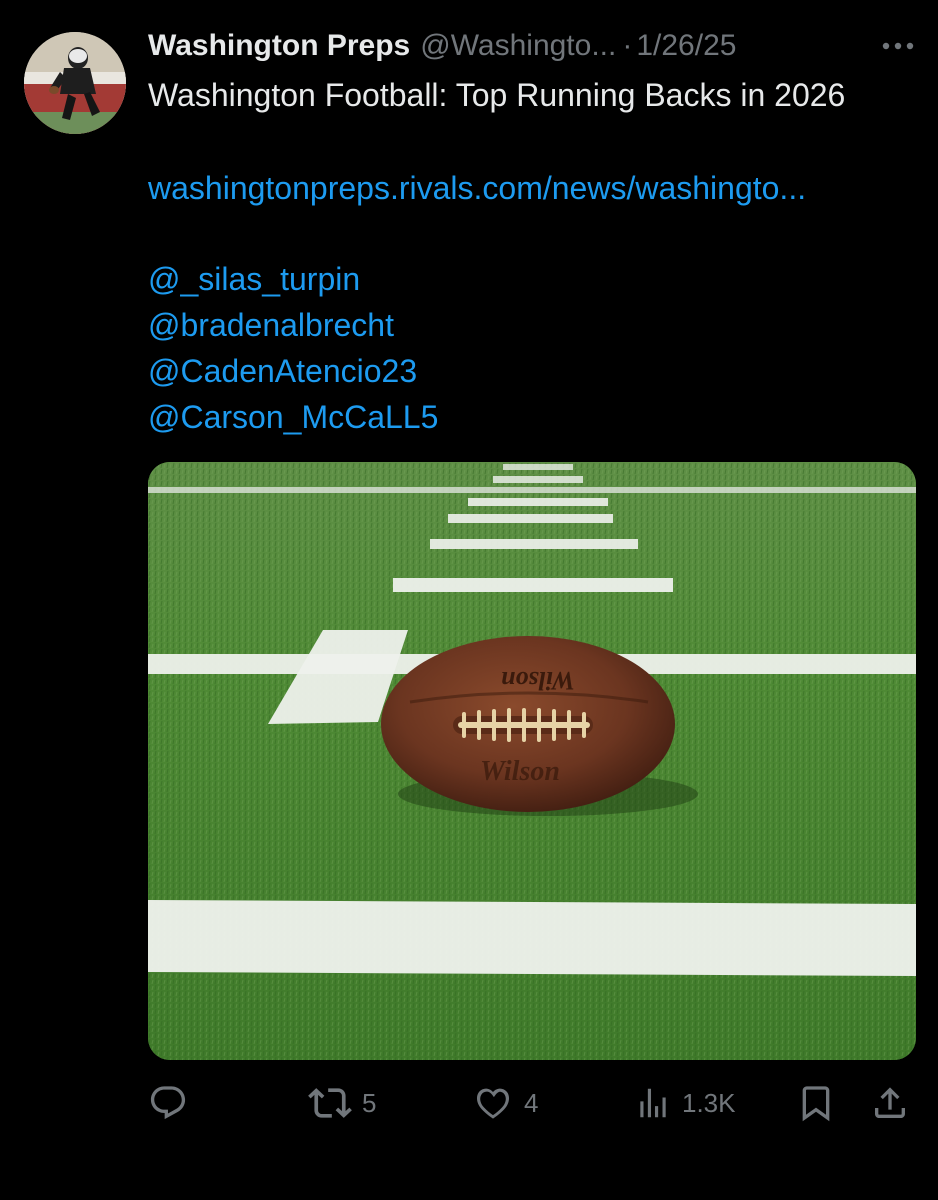  I want to click on retweet-button: 5, so click(342, 1103).